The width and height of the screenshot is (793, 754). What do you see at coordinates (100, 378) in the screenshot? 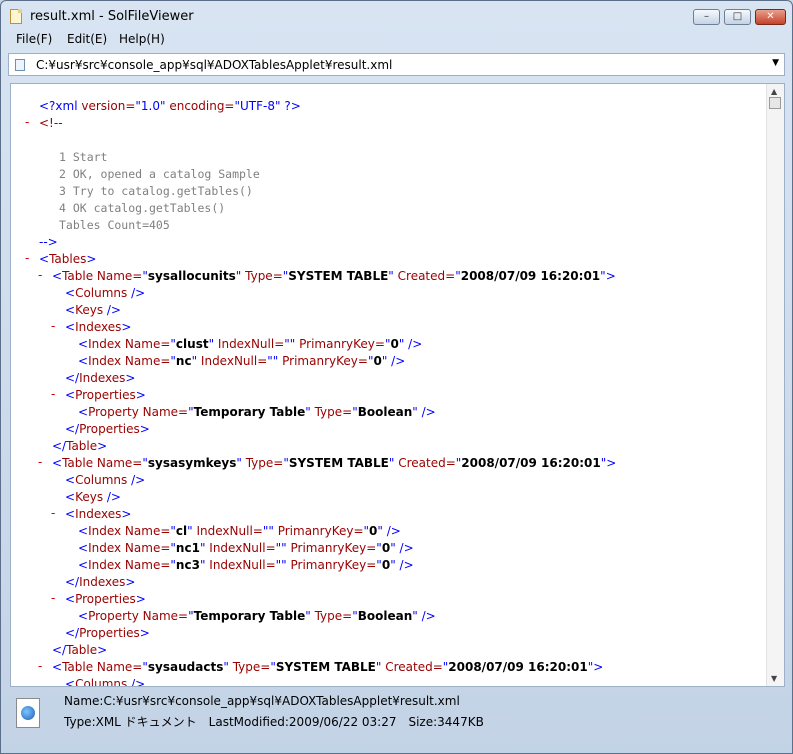
I see `indexes-close: </Indexes>` at bounding box center [100, 378].